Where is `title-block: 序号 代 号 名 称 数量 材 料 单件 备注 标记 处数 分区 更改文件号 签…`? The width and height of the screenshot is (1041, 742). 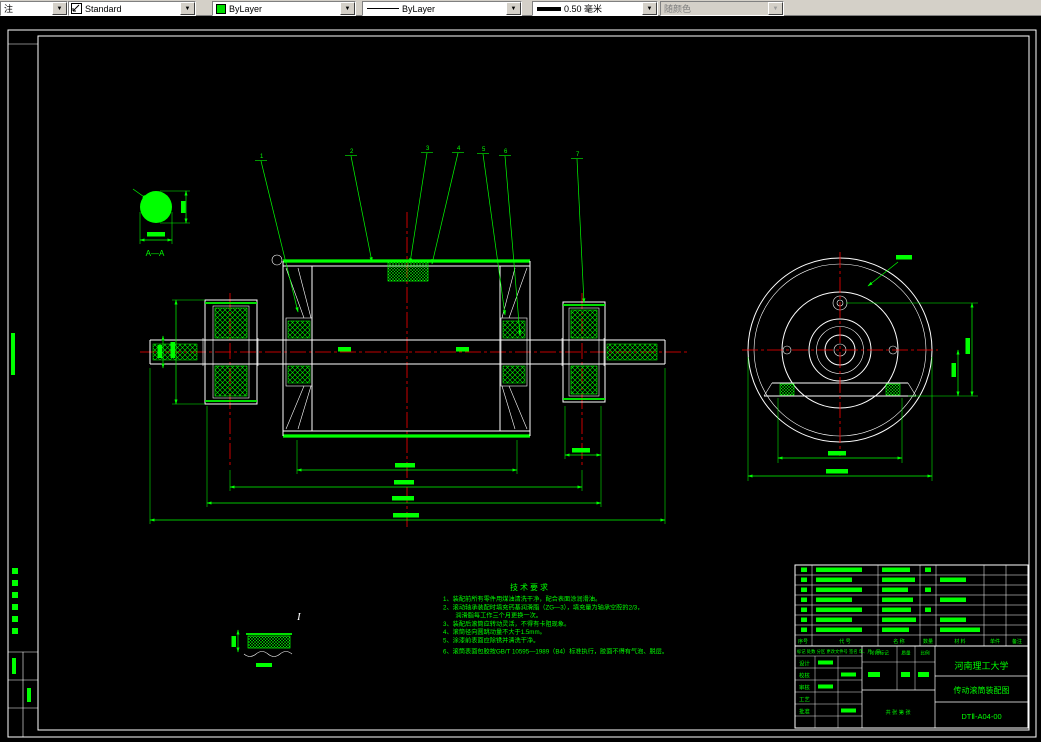 title-block: 序号 代 号 名 称 数量 材 料 单件 备注 标记 处数 分区 更改文件号 签… is located at coordinates (911, 646).